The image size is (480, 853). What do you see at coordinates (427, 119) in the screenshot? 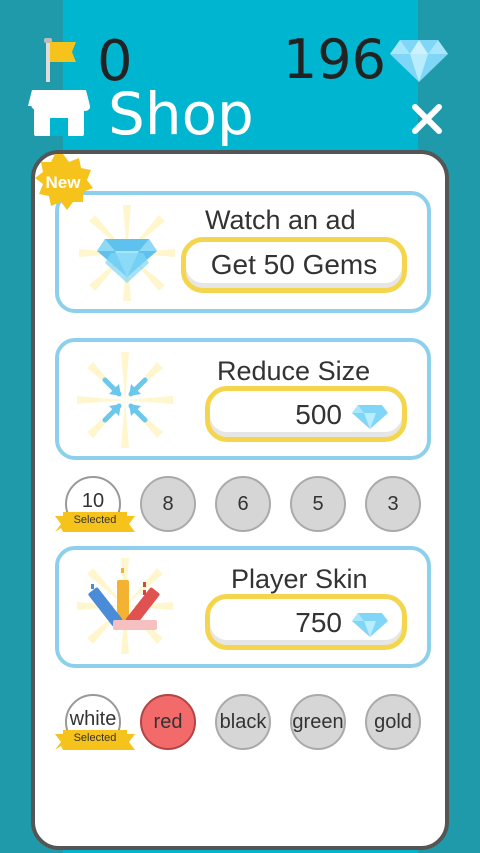
I see `close-button` at bounding box center [427, 119].